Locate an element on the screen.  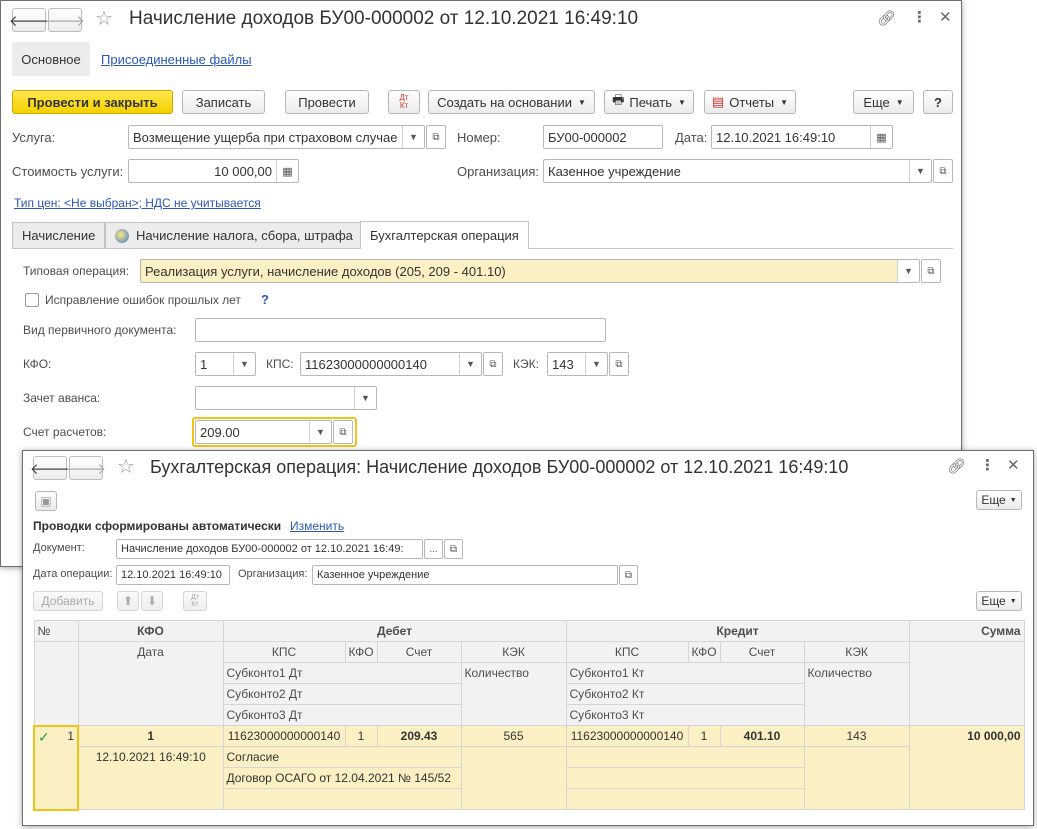
row-kt-kfo: 1 is located at coordinates (704, 736).